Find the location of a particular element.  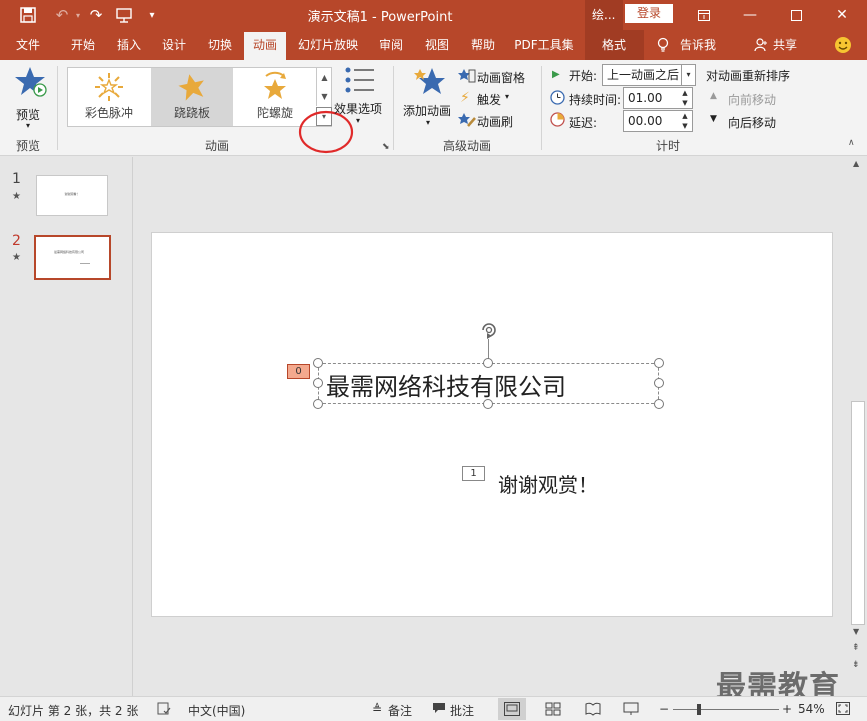

move-later-button: ▼ 向后移动 is located at coordinates (750, 122).